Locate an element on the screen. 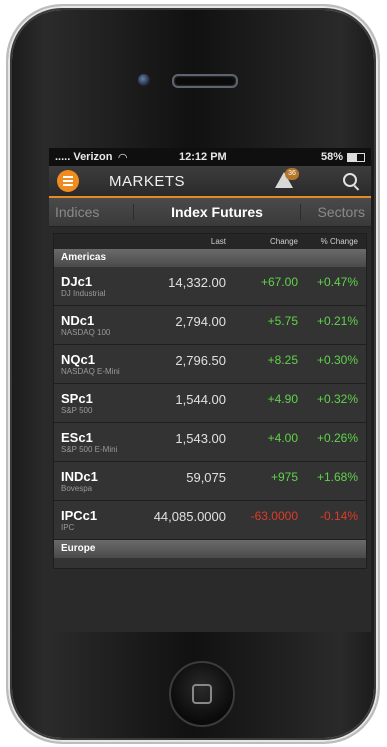  search-icon is located at coordinates (350, 180).